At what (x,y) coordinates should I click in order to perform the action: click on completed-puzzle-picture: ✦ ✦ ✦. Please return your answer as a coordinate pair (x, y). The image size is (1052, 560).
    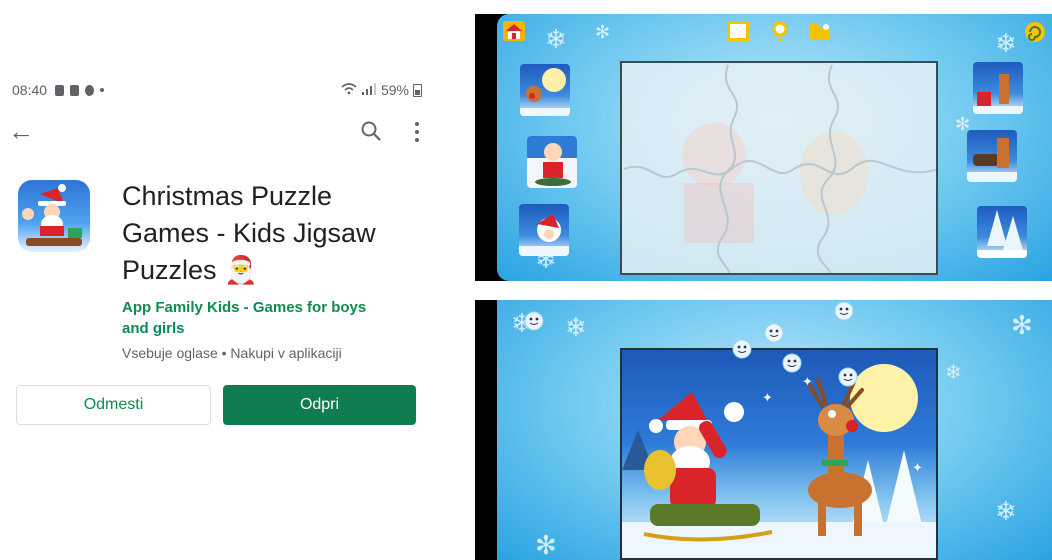
    Looking at the image, I should click on (779, 454).